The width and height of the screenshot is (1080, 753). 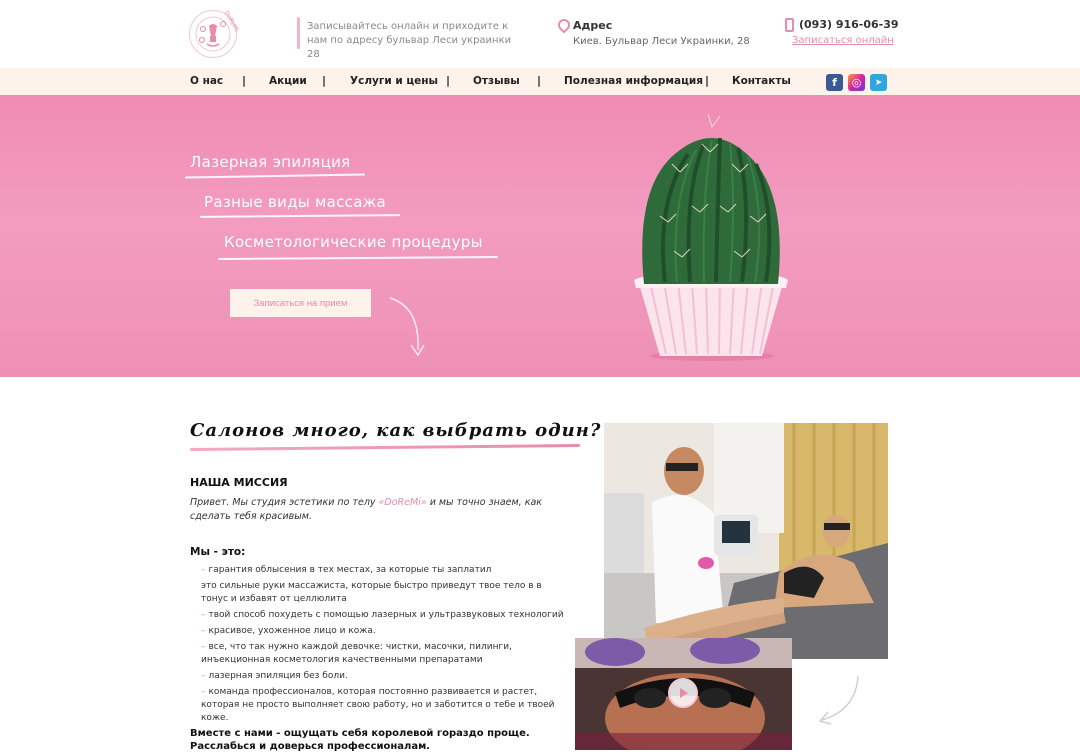 What do you see at coordinates (834, 82) in the screenshot?
I see `facebook-icon: f` at bounding box center [834, 82].